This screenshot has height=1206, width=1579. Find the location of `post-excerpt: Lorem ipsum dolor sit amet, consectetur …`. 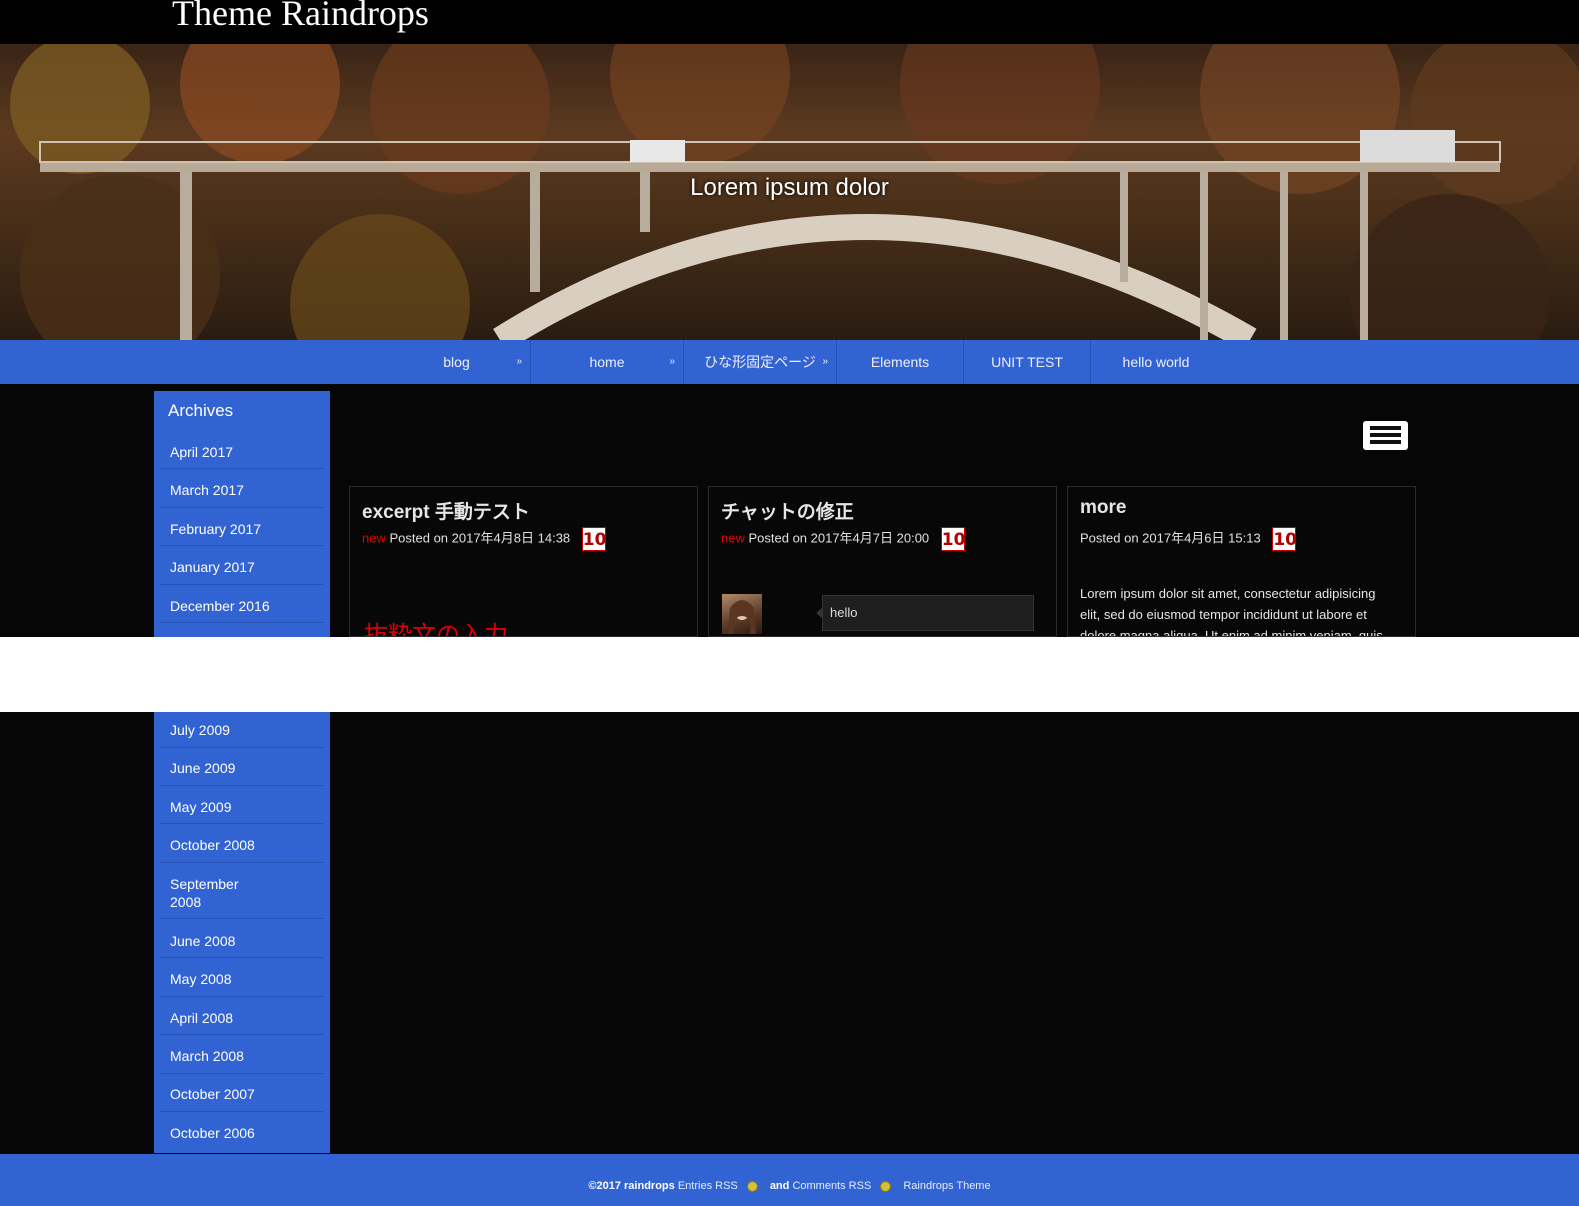

post-excerpt: Lorem ipsum dolor sit amet, consectetur … is located at coordinates (1231, 611).